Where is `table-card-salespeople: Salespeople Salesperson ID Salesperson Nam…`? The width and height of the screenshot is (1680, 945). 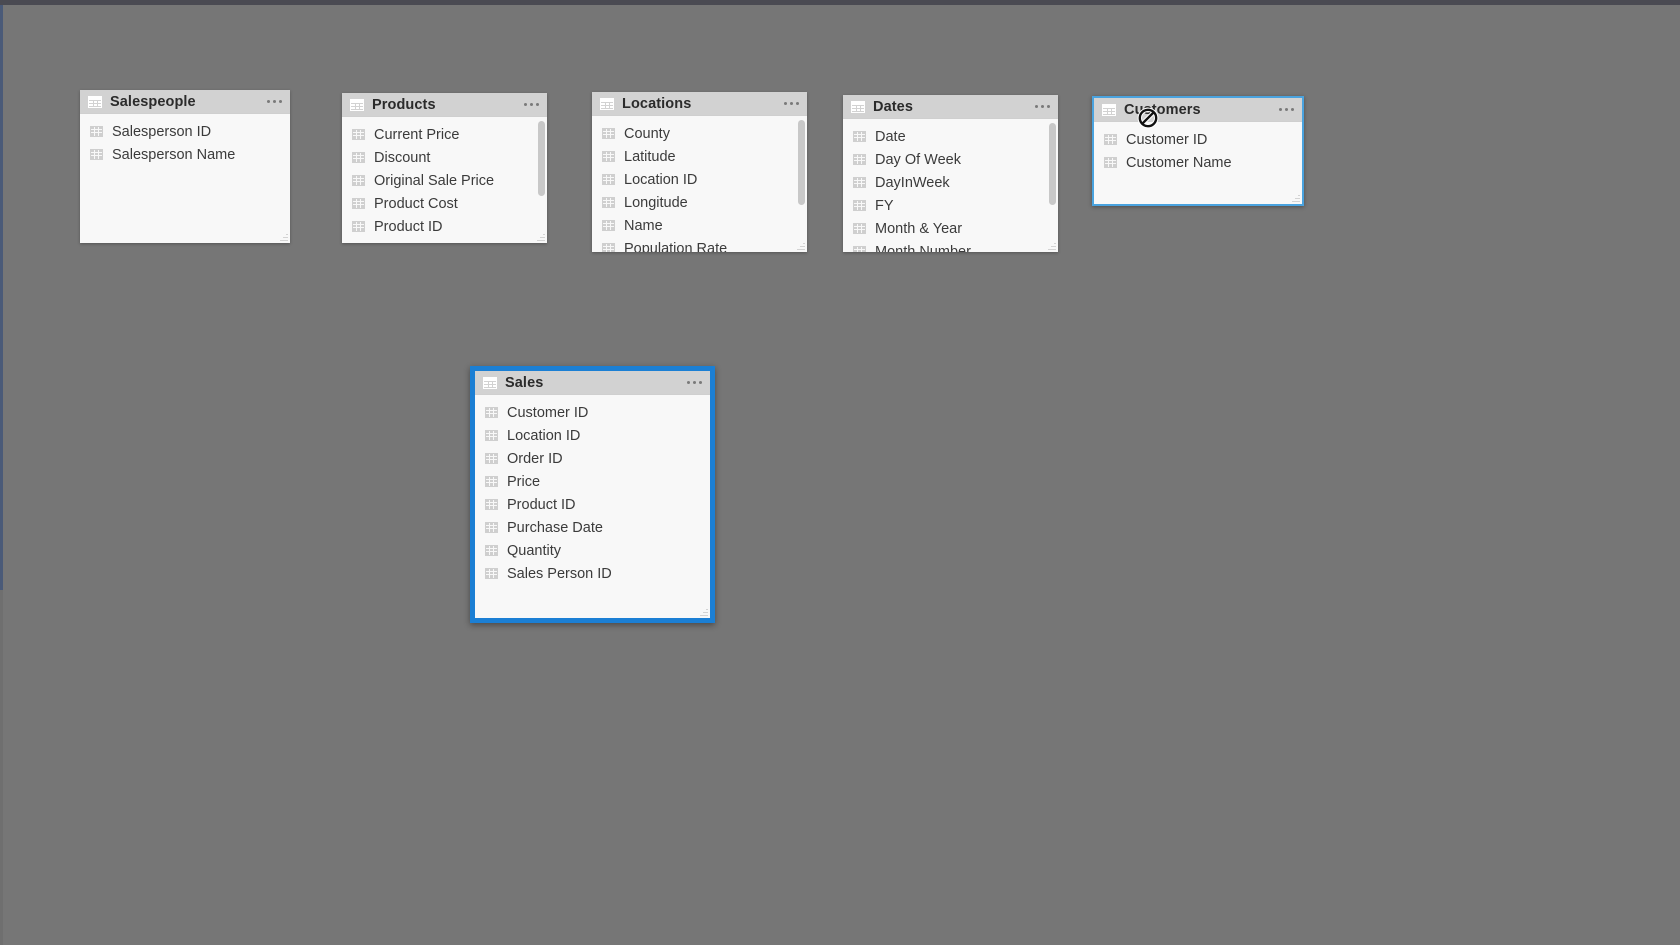
table-card-salespeople: Salespeople Salesperson ID Salesperson Nam… is located at coordinates (185, 166).